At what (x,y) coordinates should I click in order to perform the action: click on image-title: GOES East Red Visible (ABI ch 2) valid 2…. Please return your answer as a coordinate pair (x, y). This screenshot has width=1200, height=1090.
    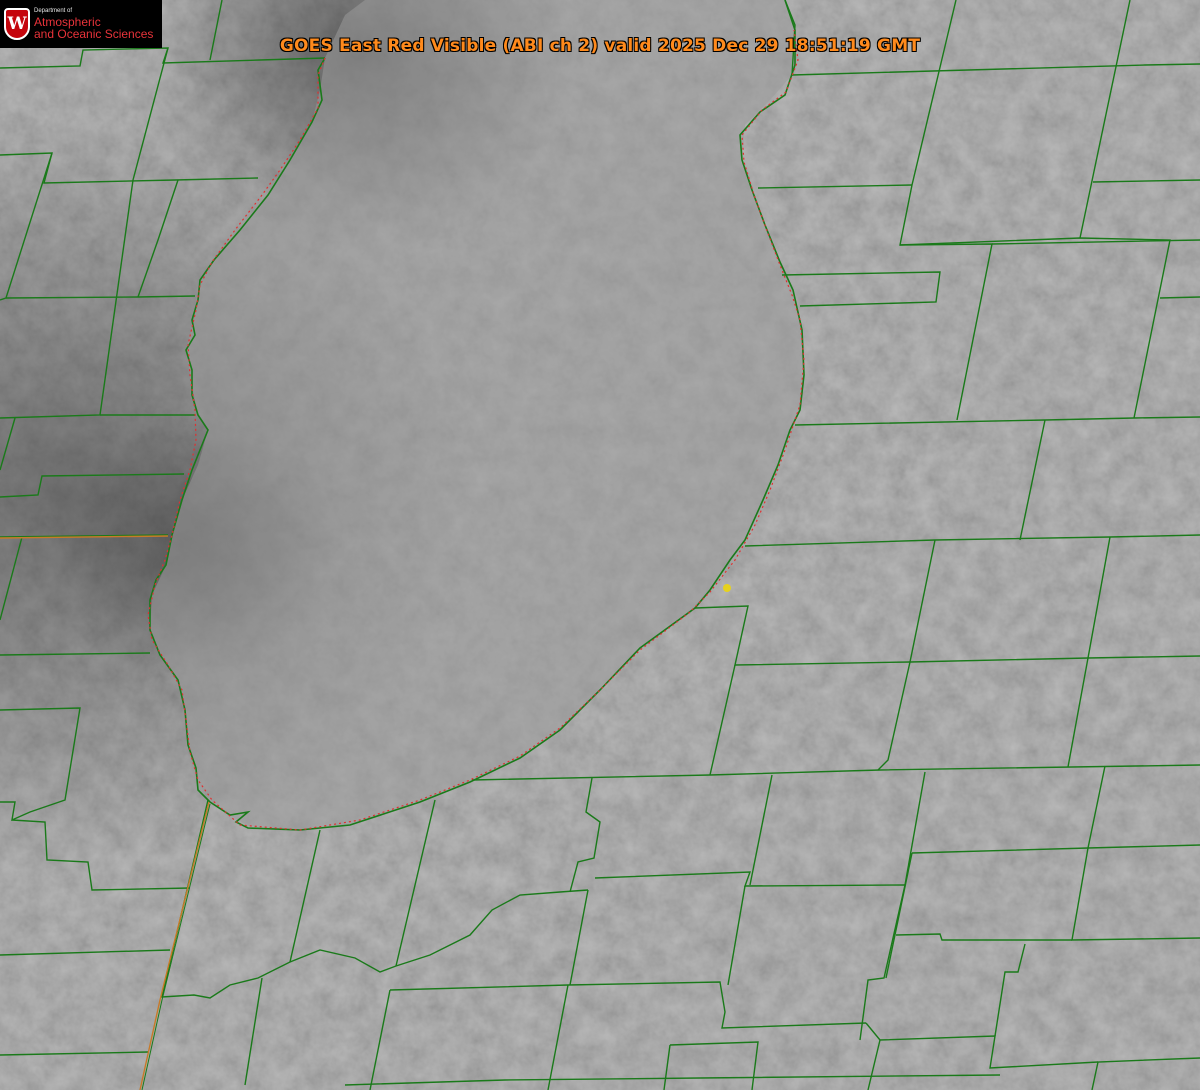
    Looking at the image, I should click on (600, 46).